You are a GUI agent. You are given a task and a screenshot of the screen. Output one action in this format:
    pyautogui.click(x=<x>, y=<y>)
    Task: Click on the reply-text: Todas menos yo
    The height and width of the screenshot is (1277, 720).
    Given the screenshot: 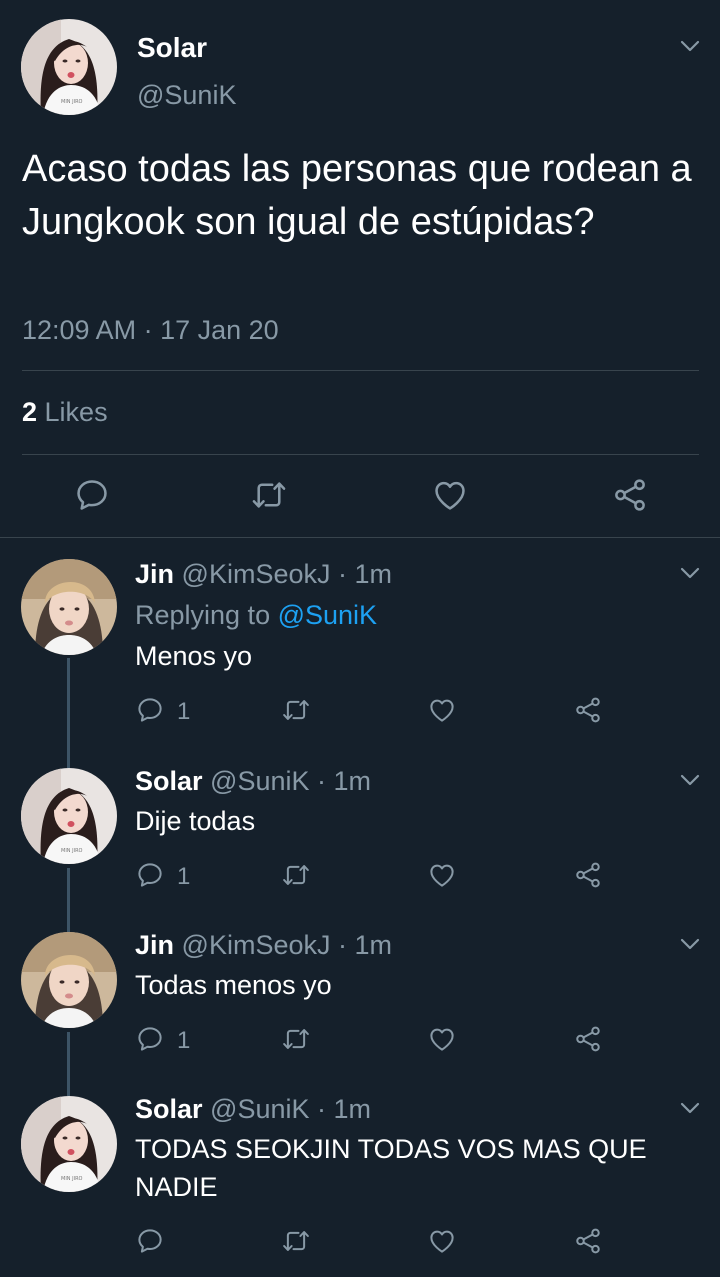 What is the action you would take?
    pyautogui.click(x=233, y=985)
    